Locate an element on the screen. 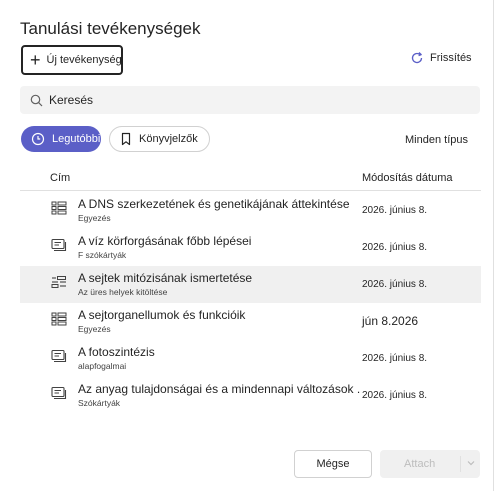 This screenshot has height=491, width=497. cancel-button: Mégse is located at coordinates (333, 464).